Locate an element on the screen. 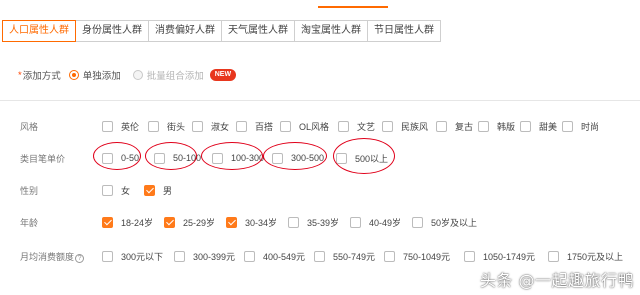 This screenshot has height=295, width=640. radio-batch-add-label: 批量组合添加 is located at coordinates (175, 76).